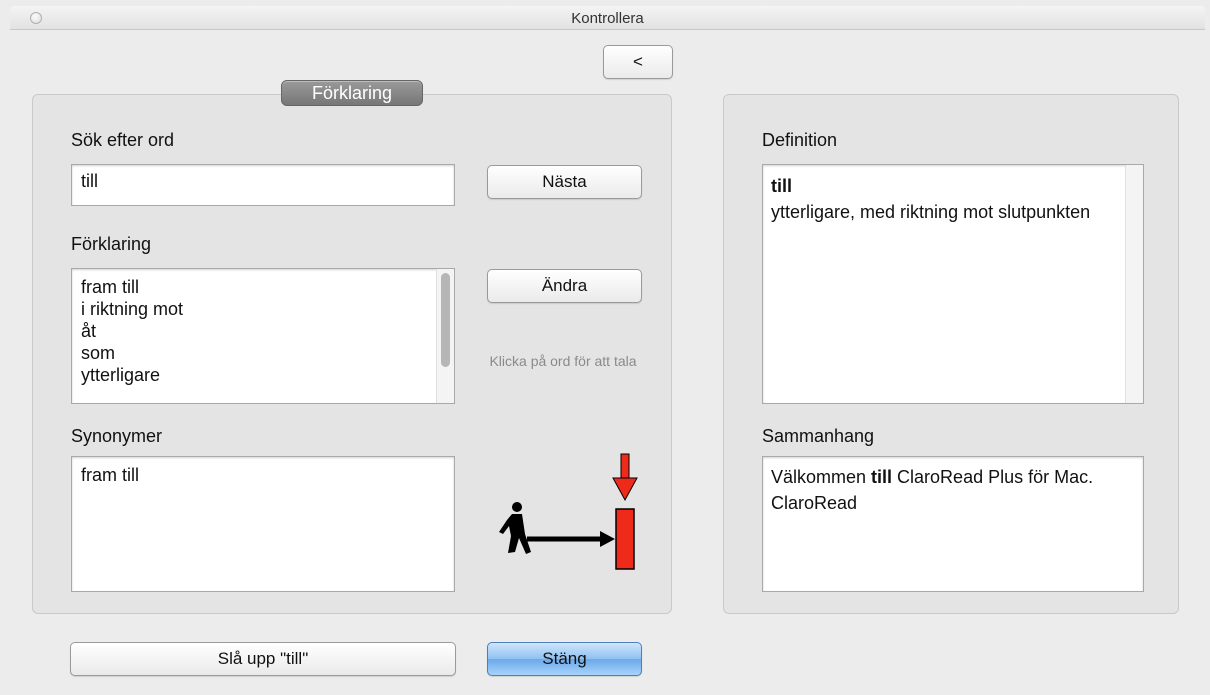  Describe the element at coordinates (263, 331) in the screenshot. I see `list-item: åt` at that location.